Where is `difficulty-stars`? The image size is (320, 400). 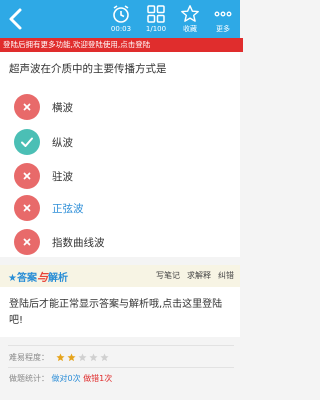
difficulty-stars is located at coordinates (83, 357).